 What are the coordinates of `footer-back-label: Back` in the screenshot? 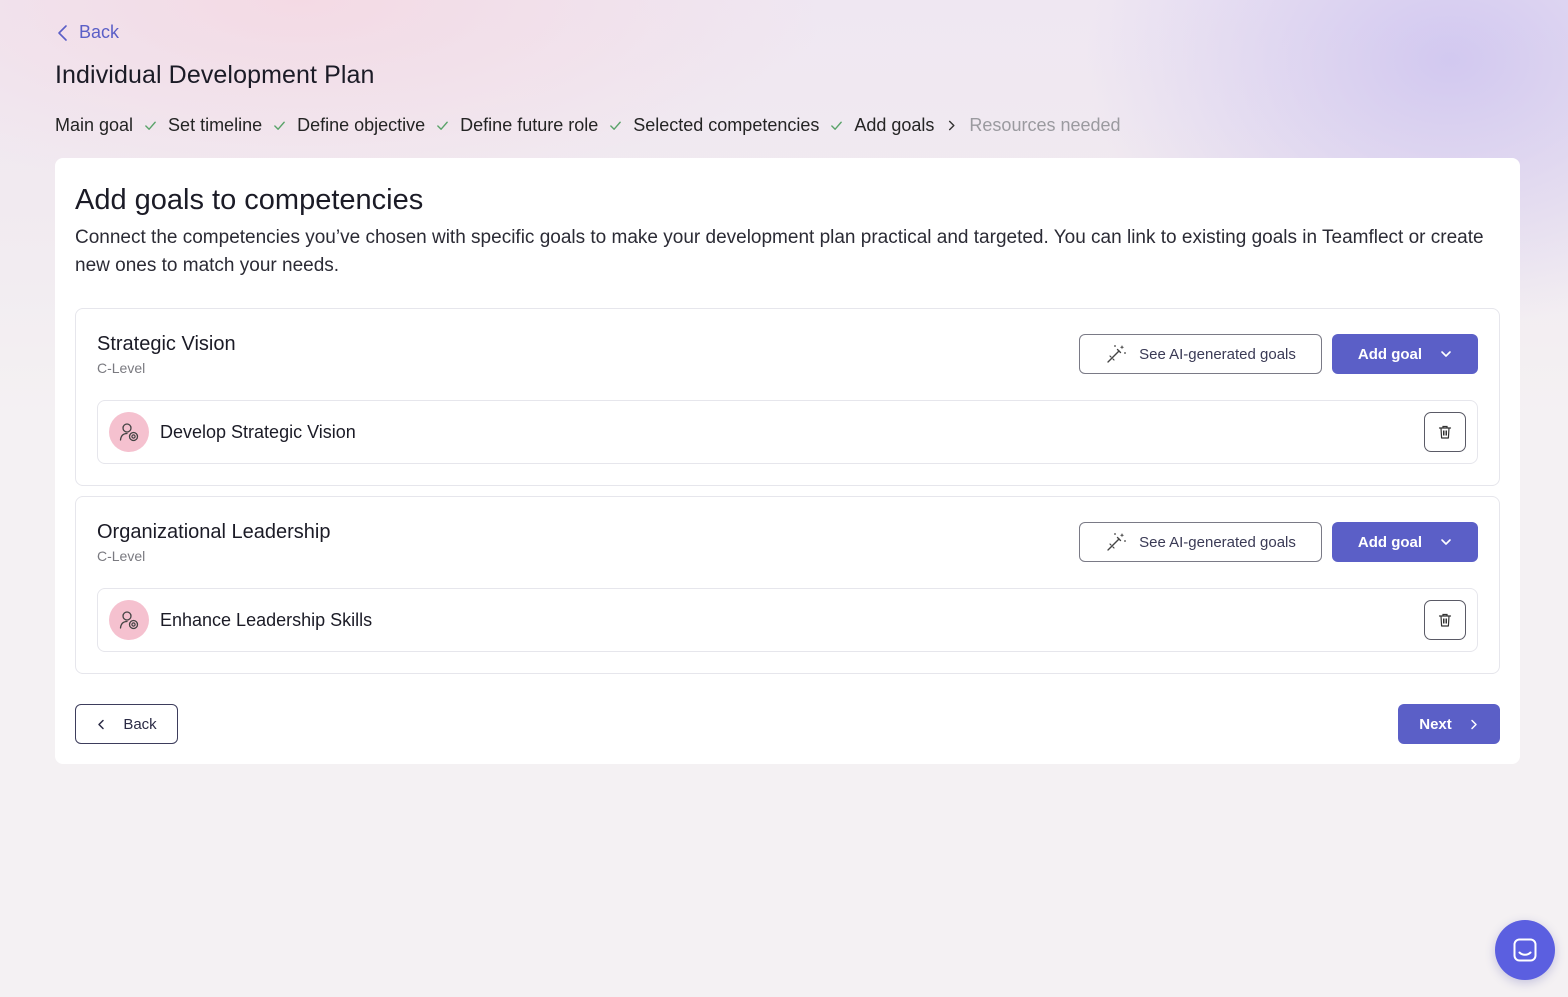 It's located at (140, 724).